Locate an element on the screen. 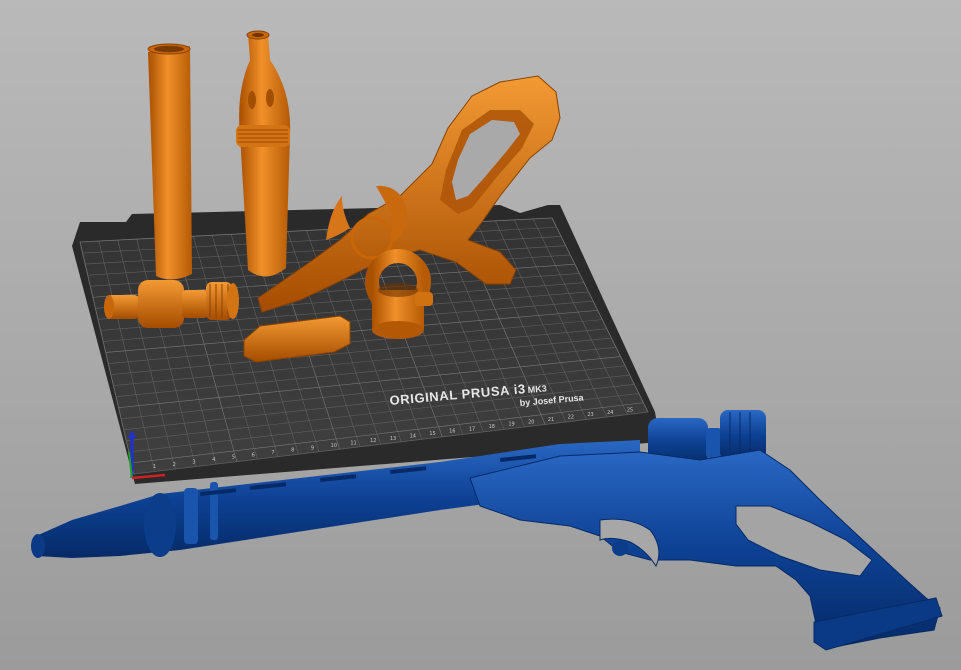 This screenshot has height=670, width=961. bed-tick-label: 18 is located at coordinates (492, 427).